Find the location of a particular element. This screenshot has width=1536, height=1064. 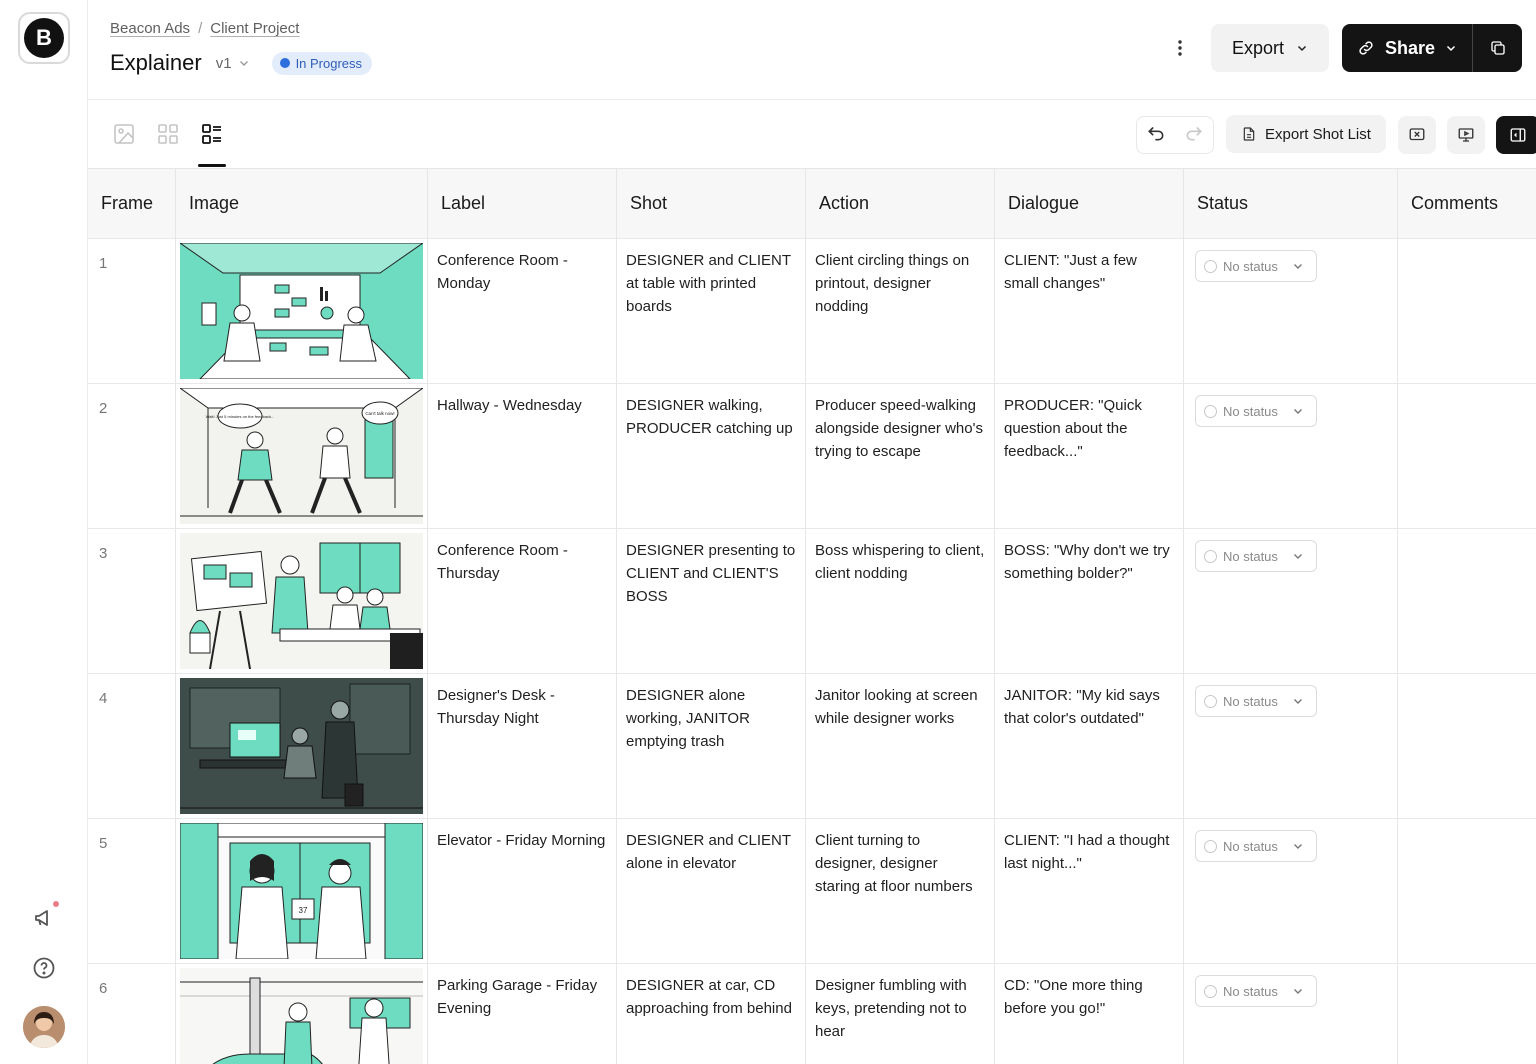

column-header-action: Action is located at coordinates (900, 203).